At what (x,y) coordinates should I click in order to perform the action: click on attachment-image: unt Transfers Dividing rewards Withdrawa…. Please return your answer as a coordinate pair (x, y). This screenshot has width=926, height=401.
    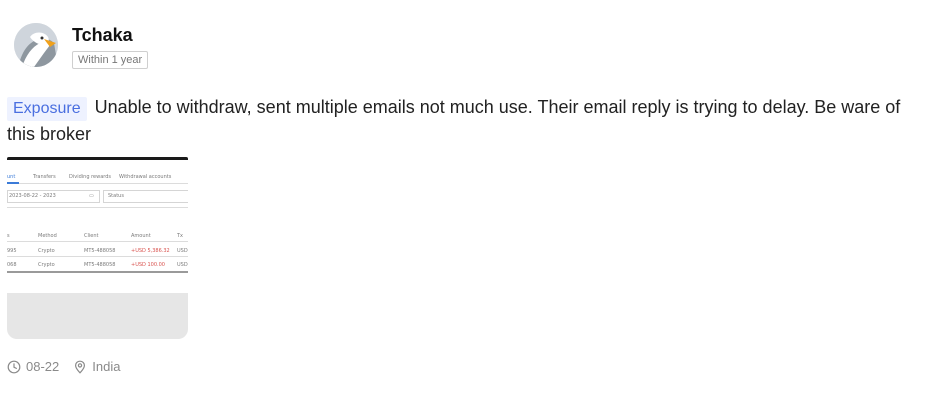
    Looking at the image, I should click on (97, 248).